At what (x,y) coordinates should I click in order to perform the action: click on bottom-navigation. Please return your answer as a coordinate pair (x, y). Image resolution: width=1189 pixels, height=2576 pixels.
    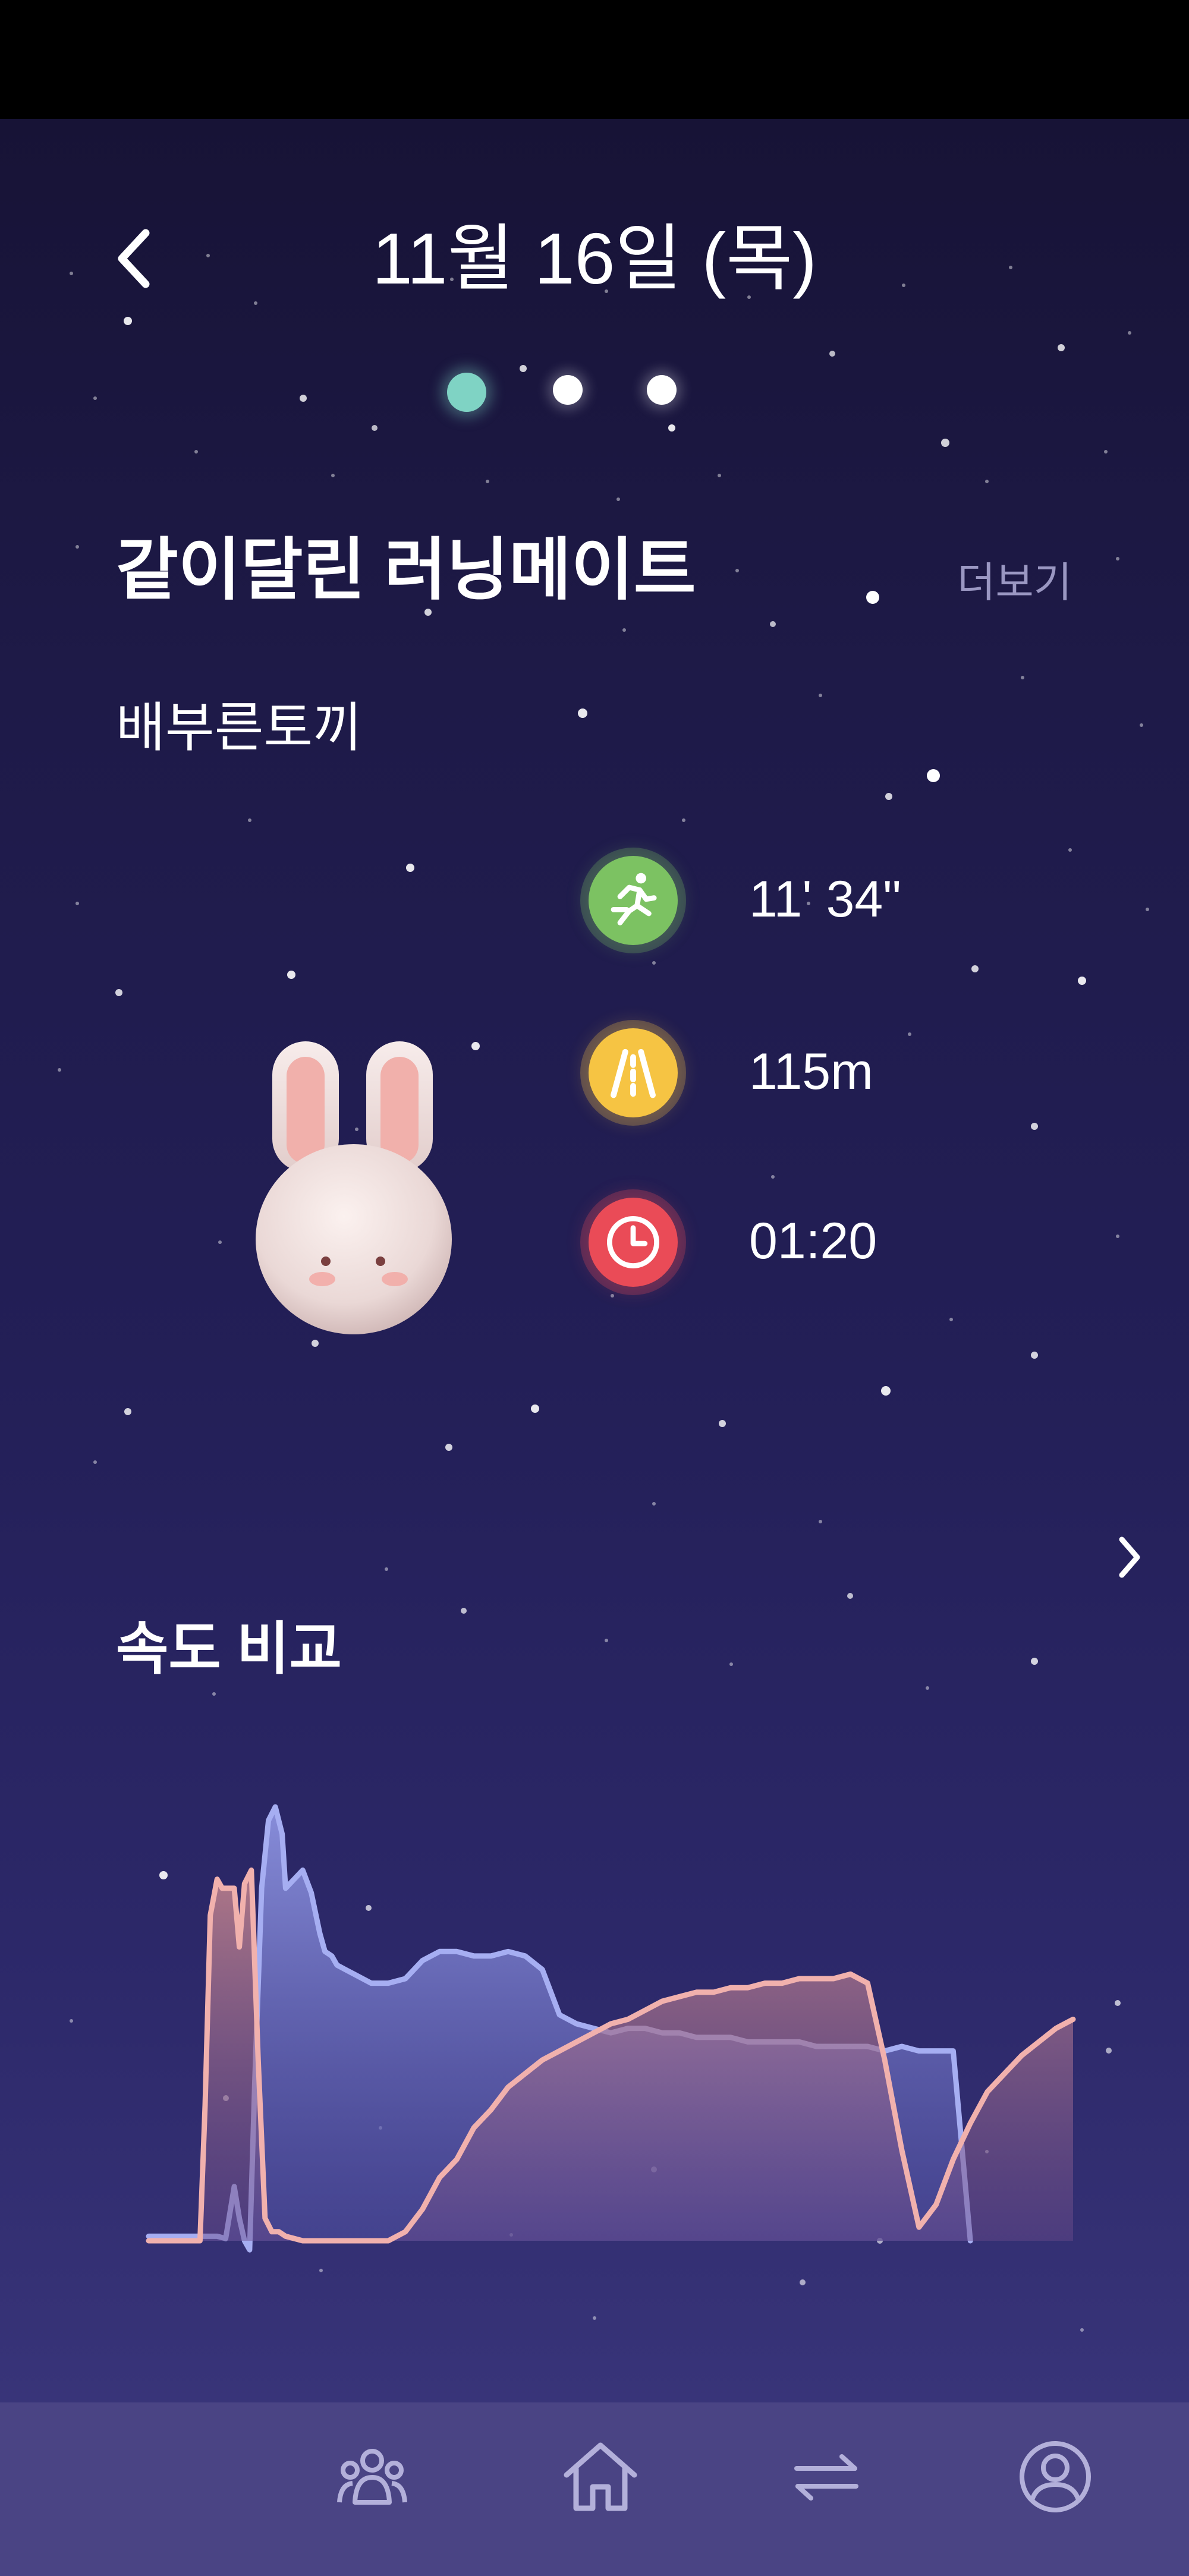
    Looking at the image, I should click on (594, 2489).